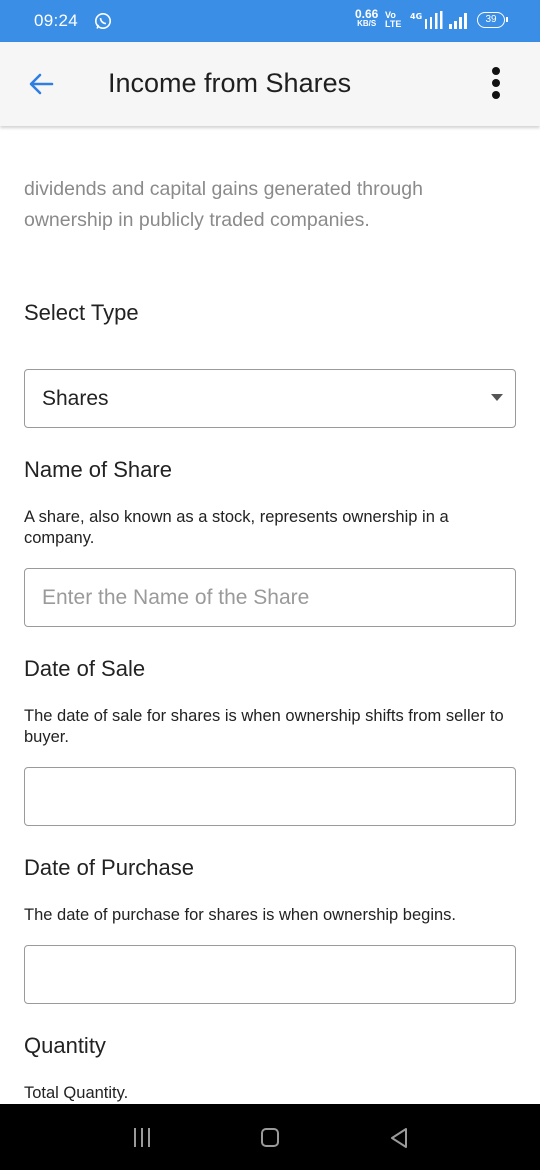 This screenshot has height=1170, width=540. Describe the element at coordinates (458, 21) in the screenshot. I see `signal-icon` at that location.